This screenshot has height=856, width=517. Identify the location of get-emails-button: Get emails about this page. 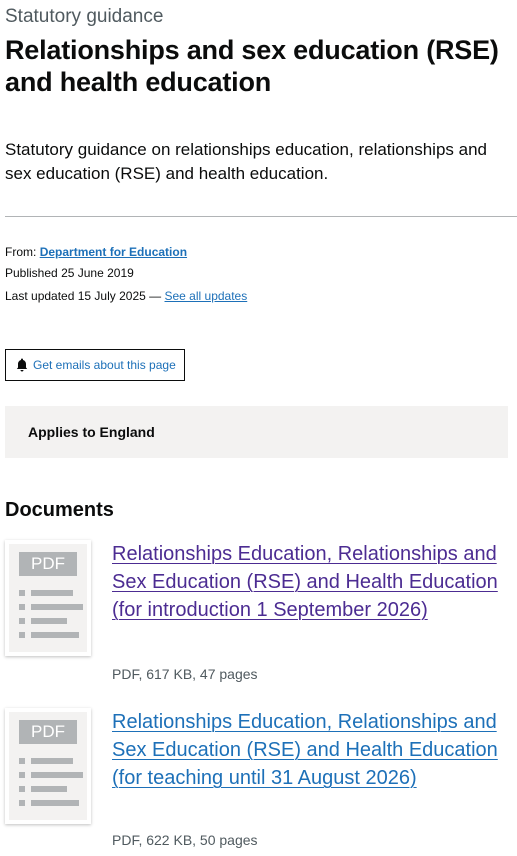
(95, 365).